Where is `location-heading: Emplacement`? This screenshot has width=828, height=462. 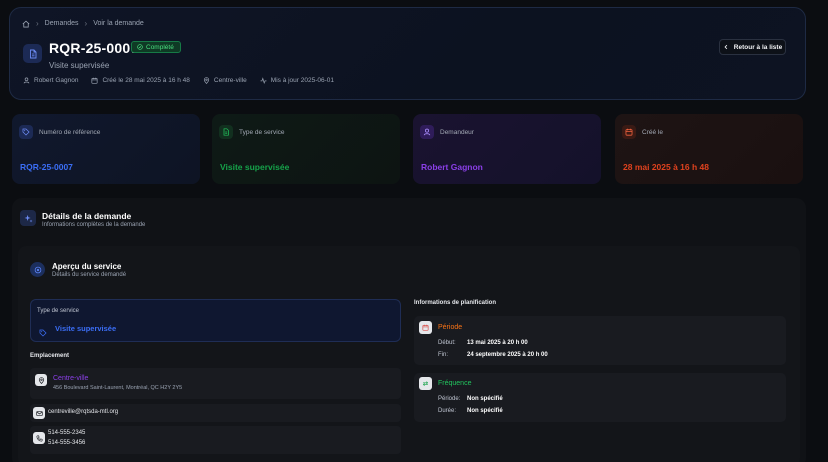 location-heading: Emplacement is located at coordinates (50, 356).